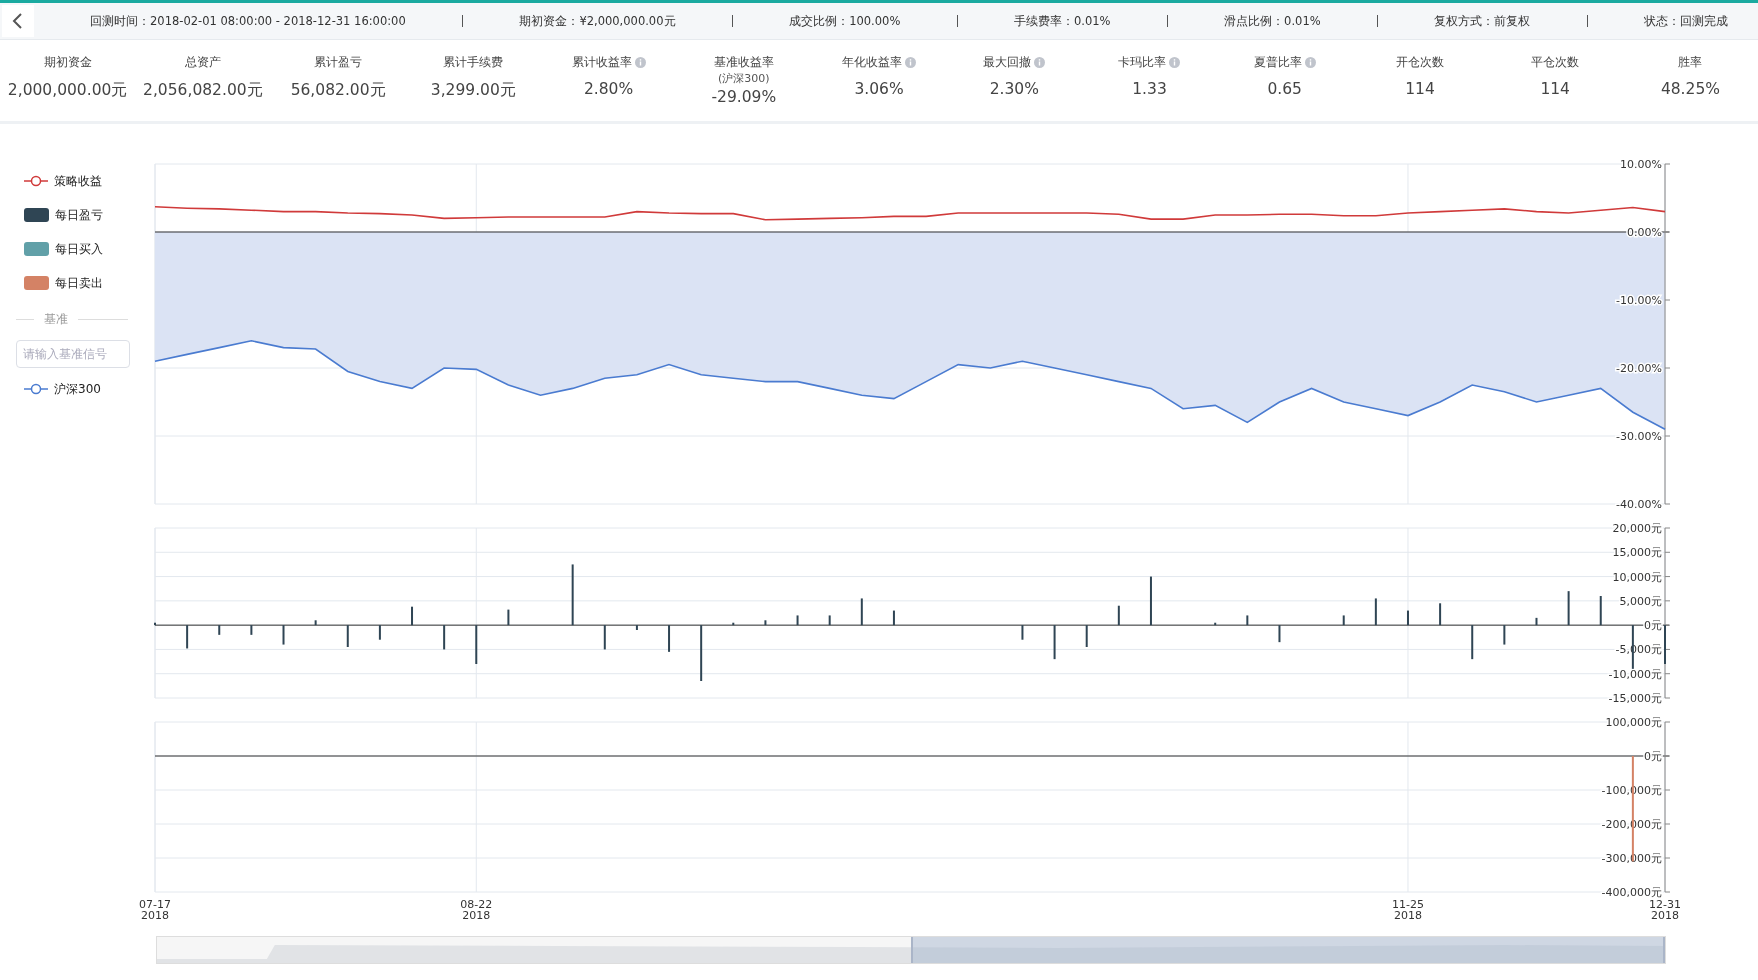 The width and height of the screenshot is (1758, 980). What do you see at coordinates (744, 78) in the screenshot?
I see `stat-sublabel: (沪深300)` at bounding box center [744, 78].